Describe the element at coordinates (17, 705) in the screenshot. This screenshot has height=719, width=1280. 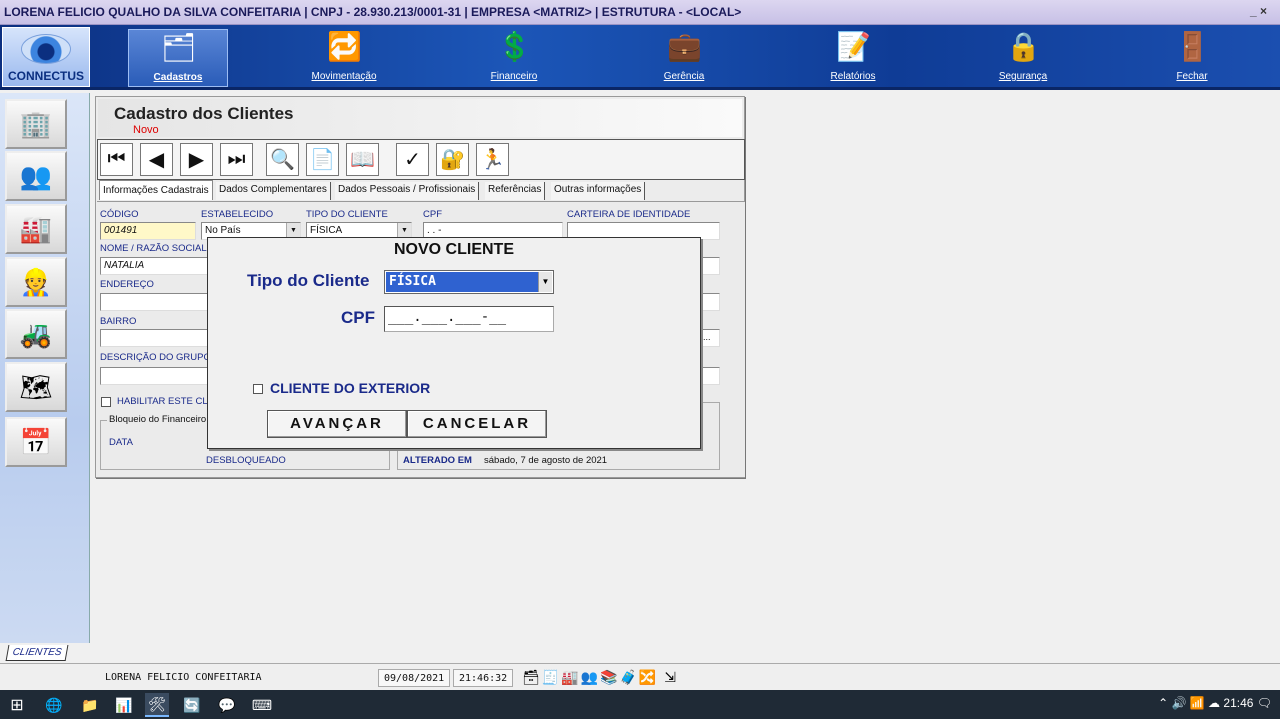
I see `windows-start-icon: ⊞` at that location.